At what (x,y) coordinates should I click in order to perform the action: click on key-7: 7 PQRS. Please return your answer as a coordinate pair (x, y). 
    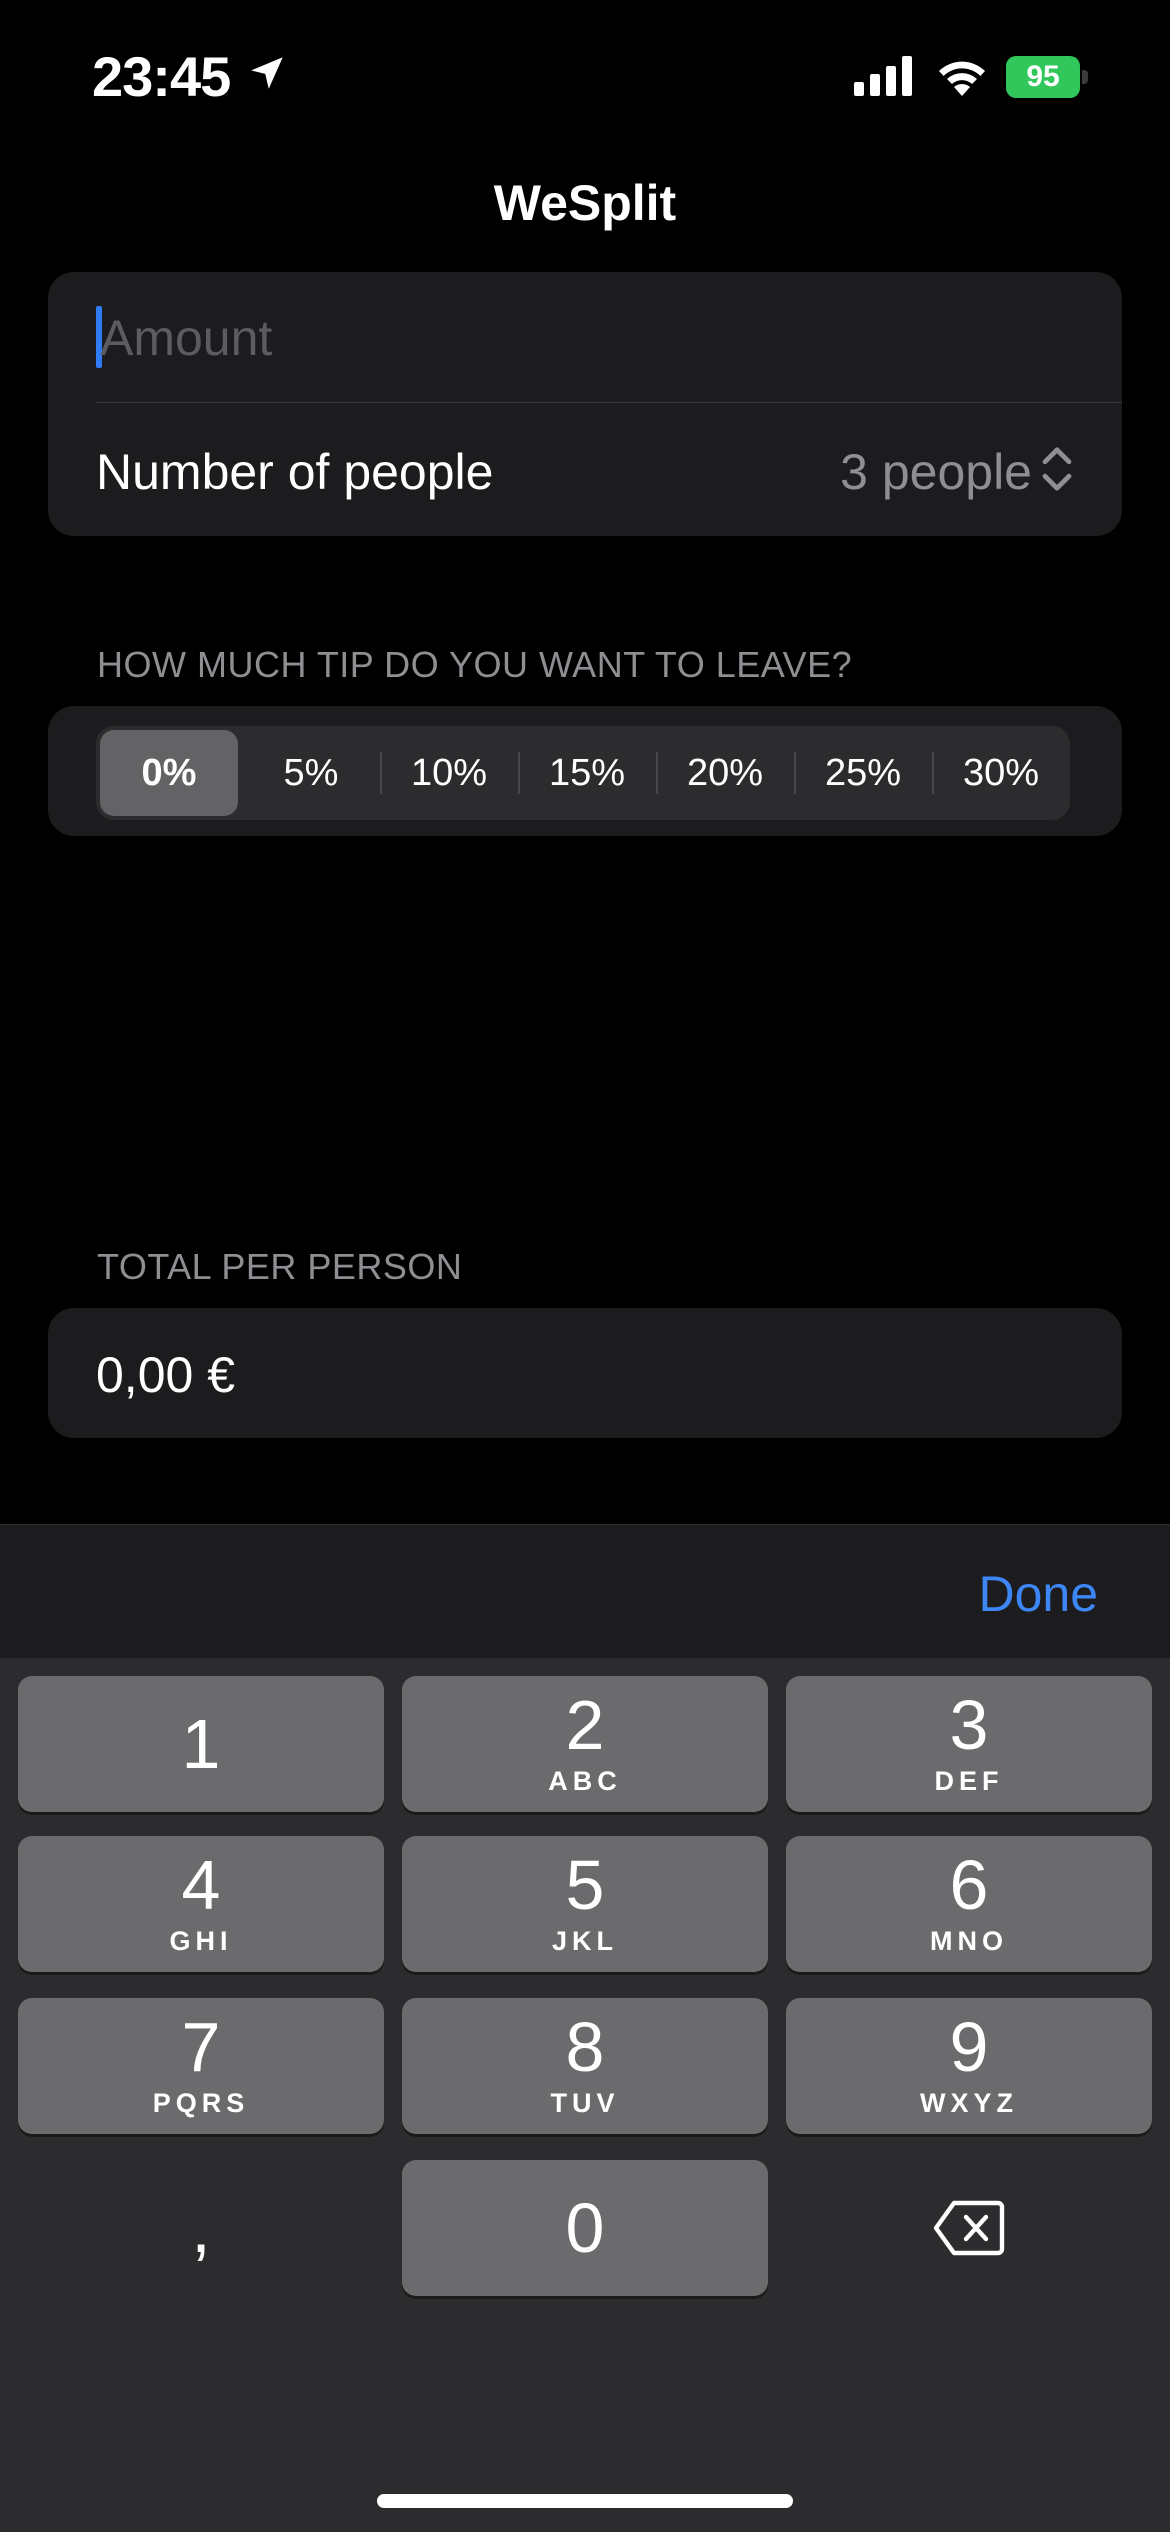
    Looking at the image, I should click on (201, 2066).